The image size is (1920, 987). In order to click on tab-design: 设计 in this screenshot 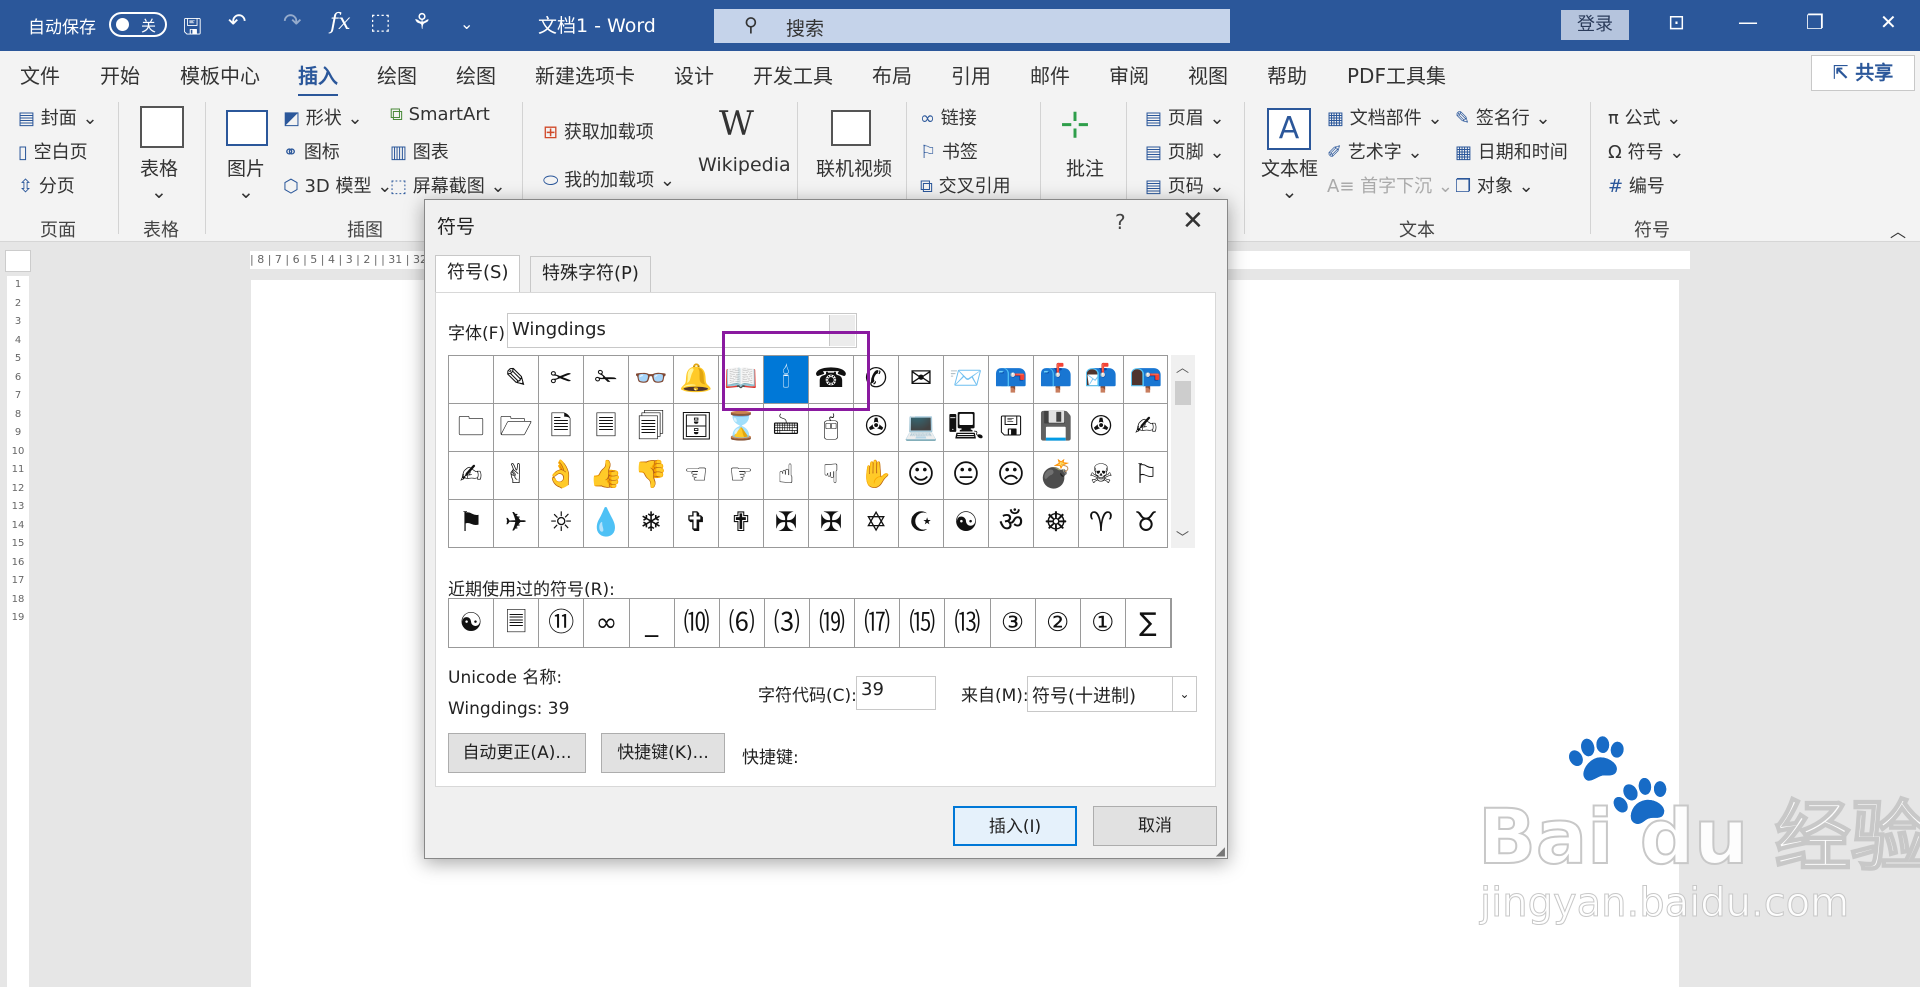, I will do `click(694, 74)`.